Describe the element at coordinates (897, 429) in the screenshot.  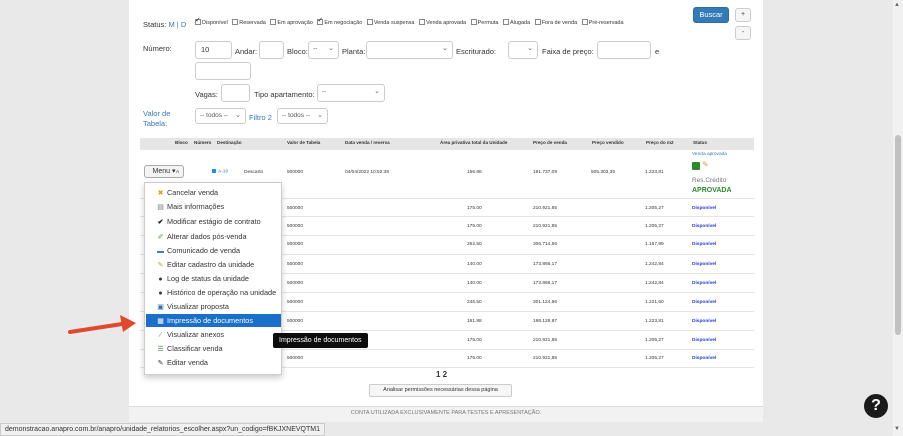
I see `scroll-down-icon: ▼` at that location.